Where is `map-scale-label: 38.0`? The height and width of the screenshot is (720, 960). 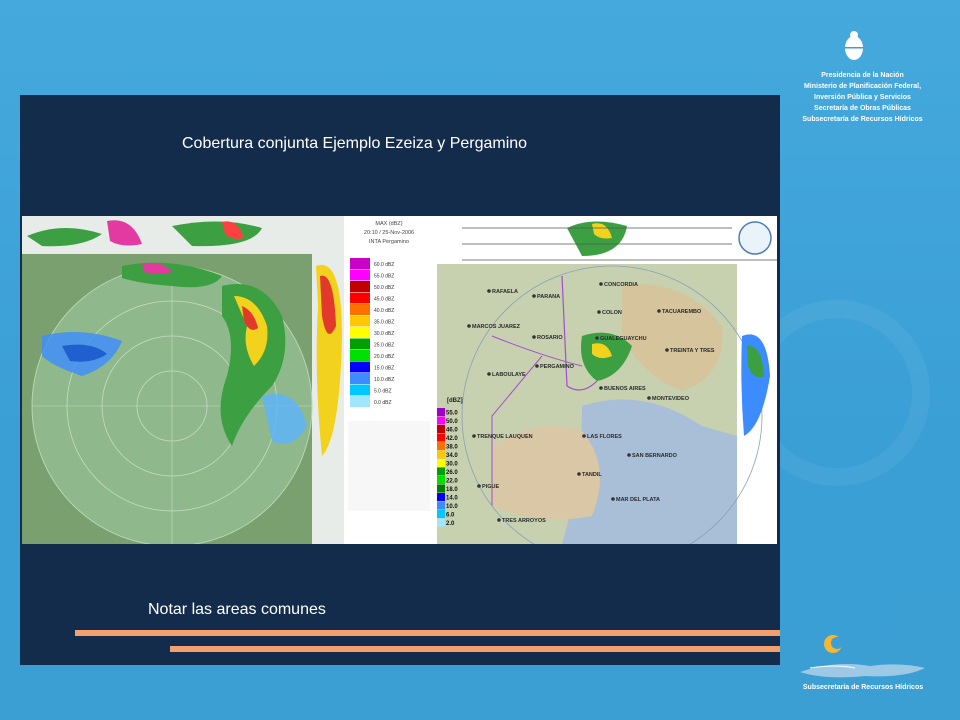
map-scale-label: 38.0 is located at coordinates (452, 448).